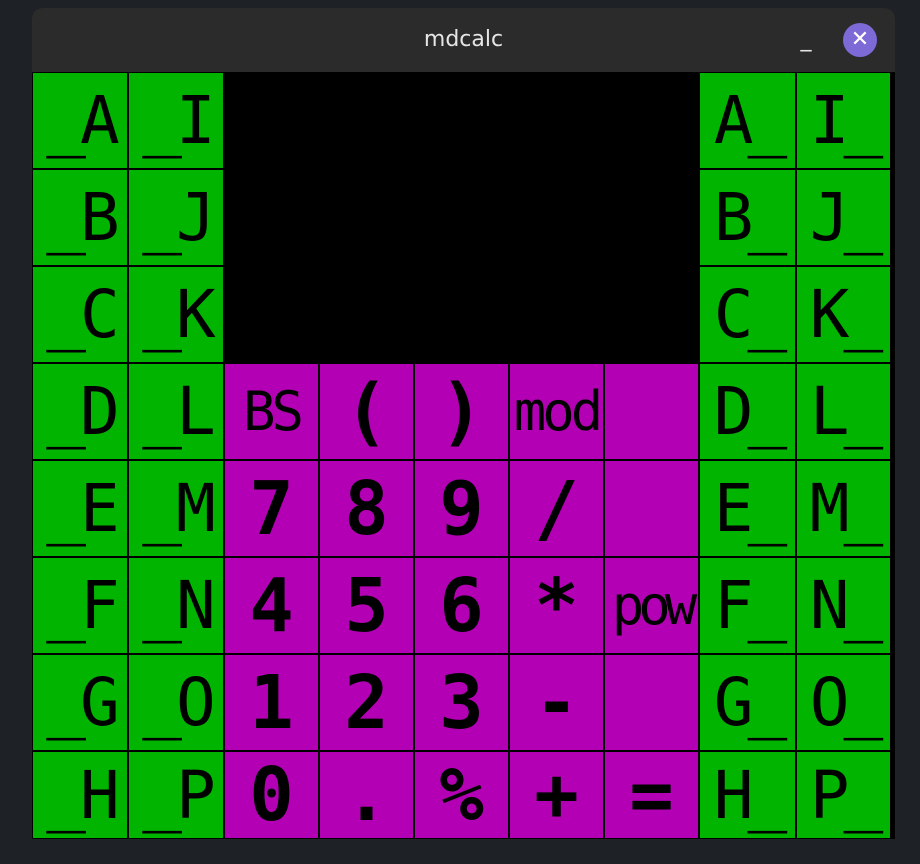  What do you see at coordinates (176, 314) in the screenshot?
I see `register-key-left-k: _K` at bounding box center [176, 314].